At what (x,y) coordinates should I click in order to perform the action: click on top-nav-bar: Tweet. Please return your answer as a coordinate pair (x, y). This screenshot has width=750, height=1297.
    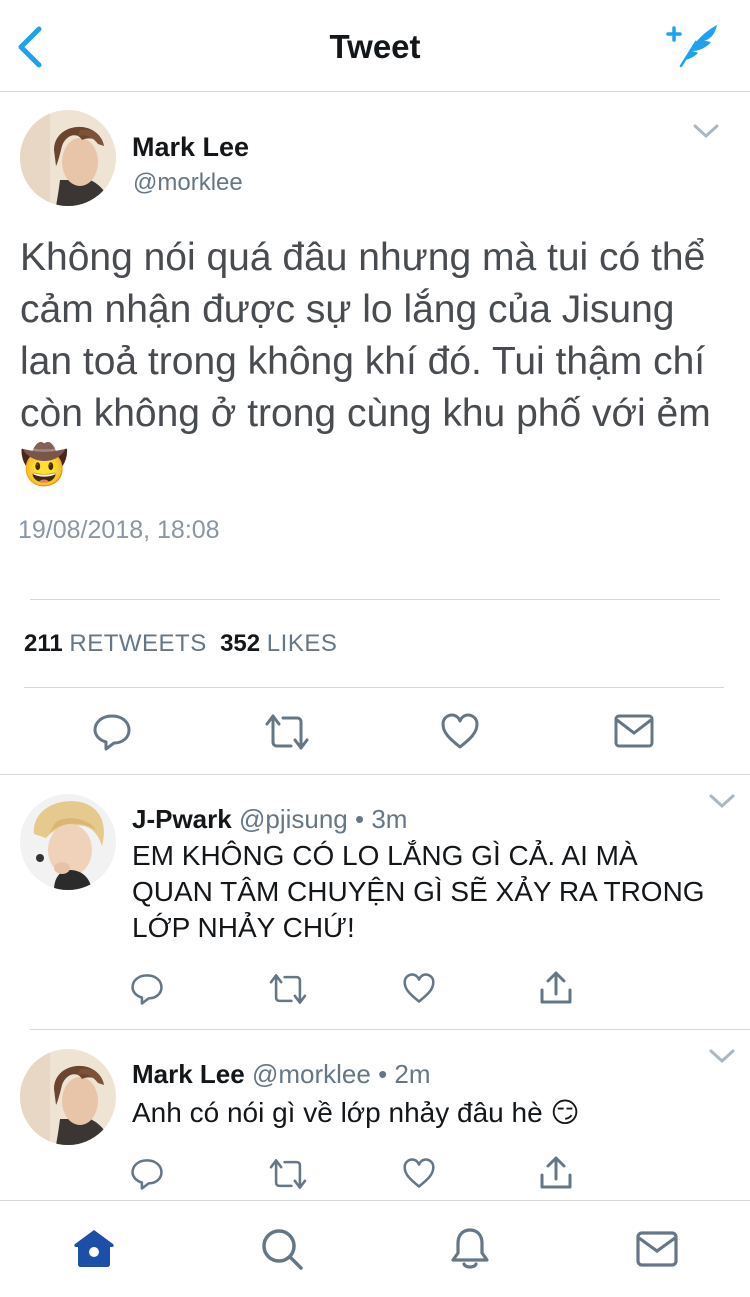
    Looking at the image, I should click on (375, 46).